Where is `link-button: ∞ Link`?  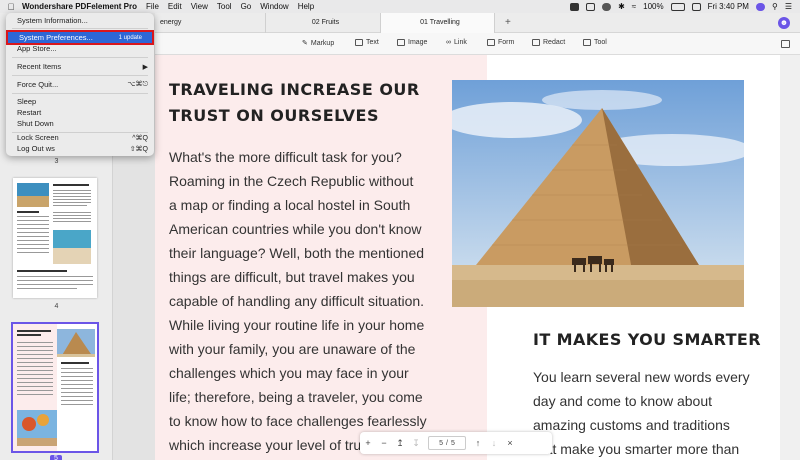
link-button: ∞ Link is located at coordinates (456, 42).